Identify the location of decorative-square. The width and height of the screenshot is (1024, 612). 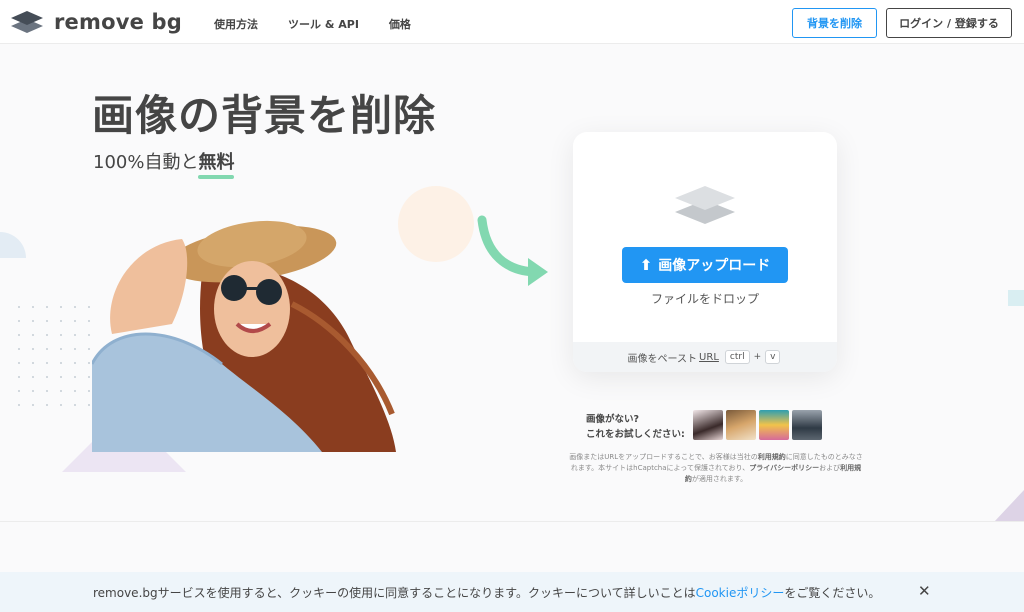
(1016, 298).